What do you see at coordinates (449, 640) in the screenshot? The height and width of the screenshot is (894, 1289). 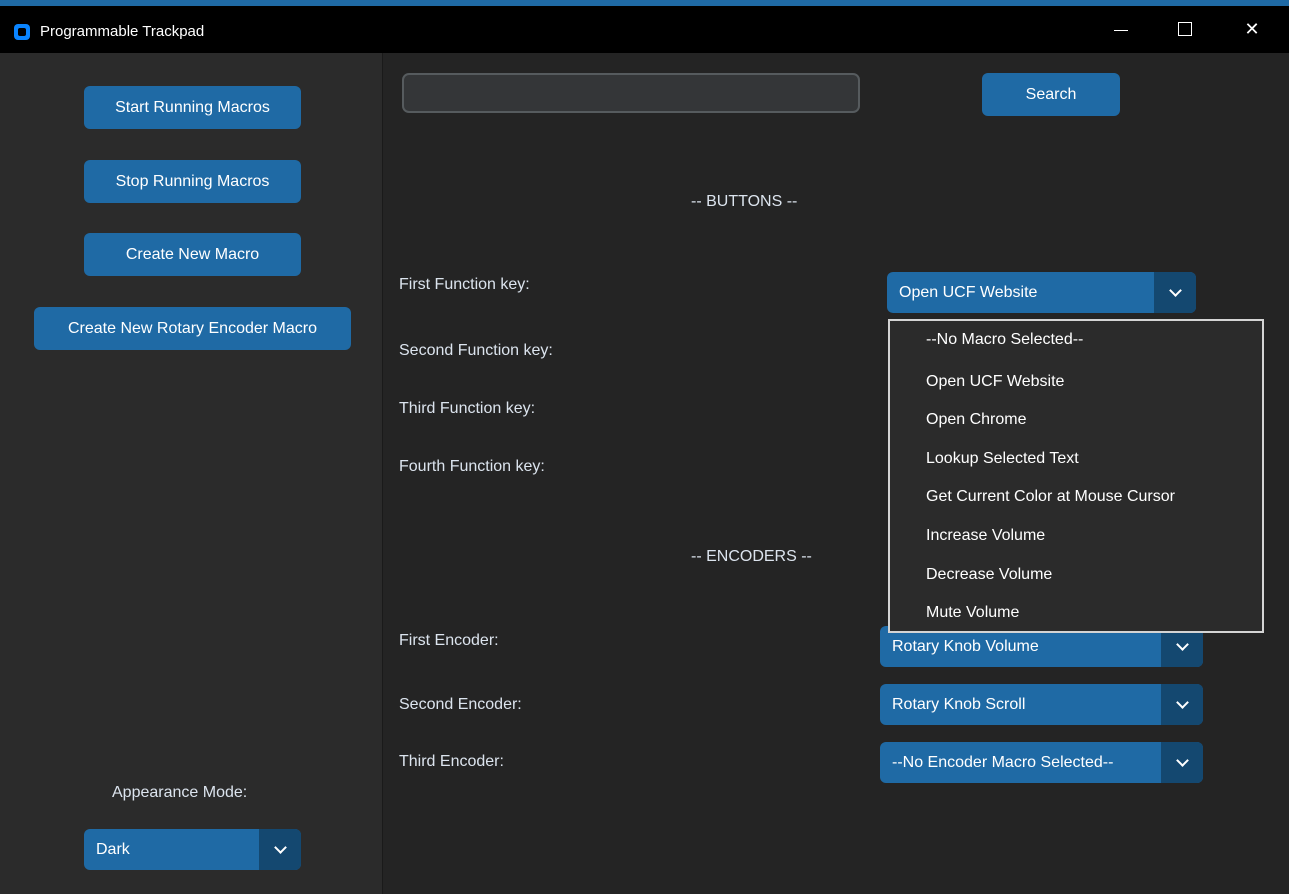 I see `first-encoder-label: First Encoder:` at bounding box center [449, 640].